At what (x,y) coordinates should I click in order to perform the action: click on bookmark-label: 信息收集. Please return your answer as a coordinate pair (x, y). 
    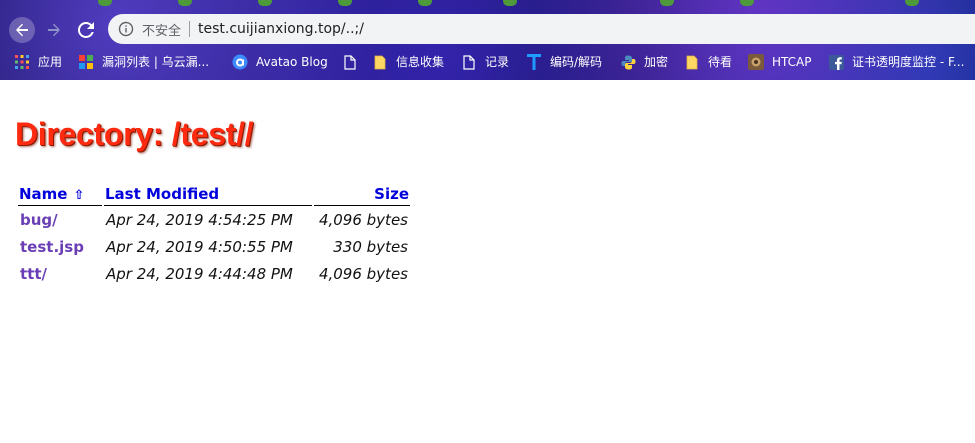
    Looking at the image, I should click on (420, 62).